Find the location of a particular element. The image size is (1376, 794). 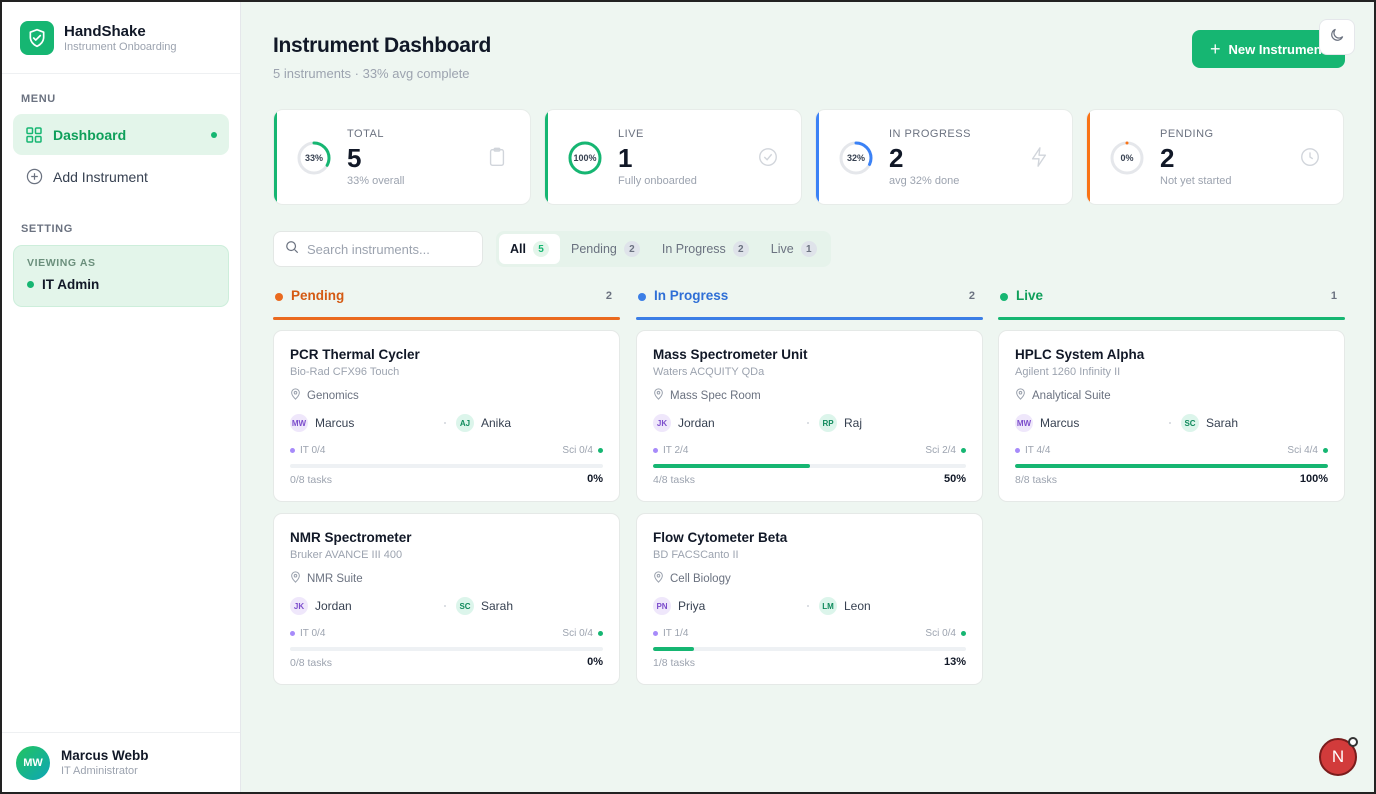

stat-note: Not yet started is located at coordinates (1196, 181).